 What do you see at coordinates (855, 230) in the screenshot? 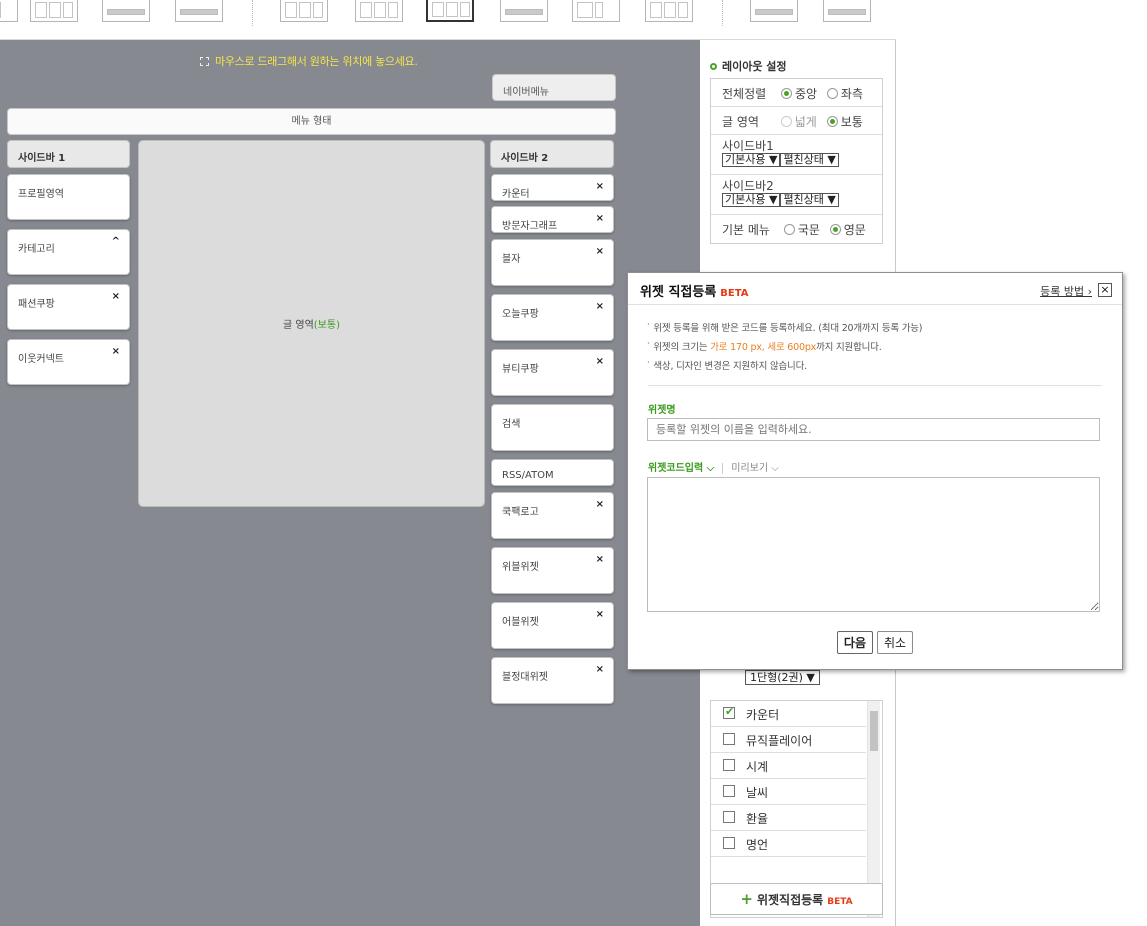
I see `menu-en-label: 영문` at bounding box center [855, 230].